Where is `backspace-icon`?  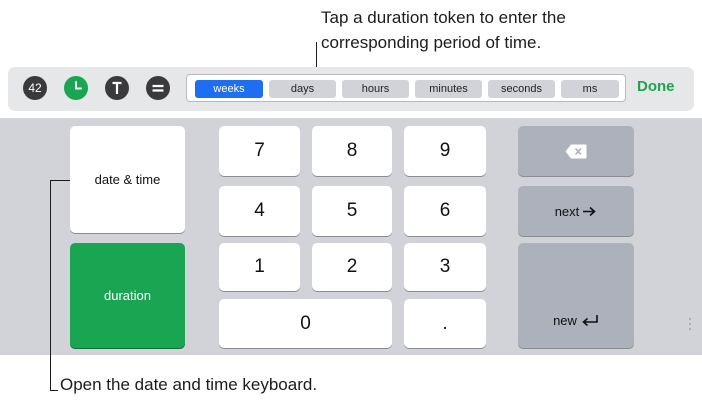
backspace-icon is located at coordinates (576, 151).